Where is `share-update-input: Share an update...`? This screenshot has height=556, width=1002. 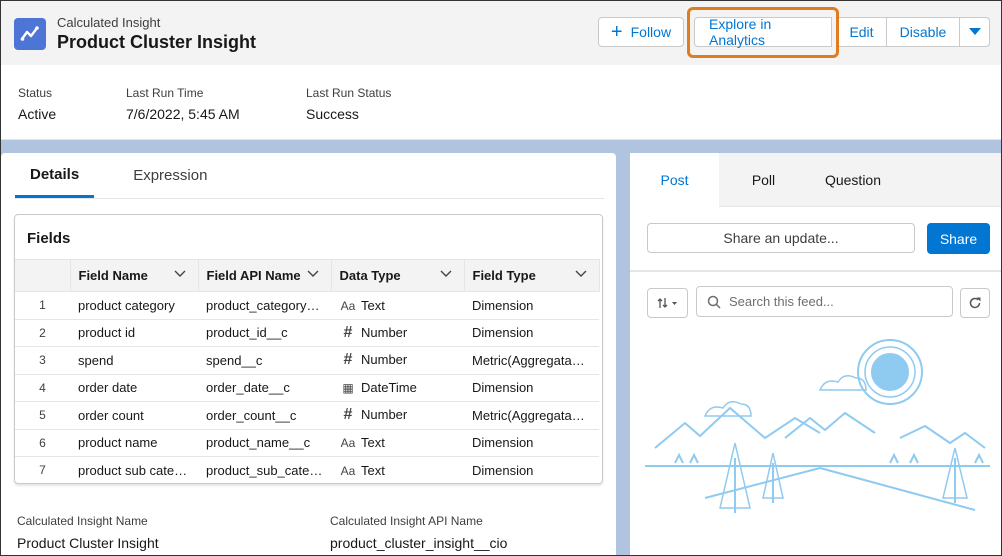
share-update-input: Share an update... is located at coordinates (781, 238).